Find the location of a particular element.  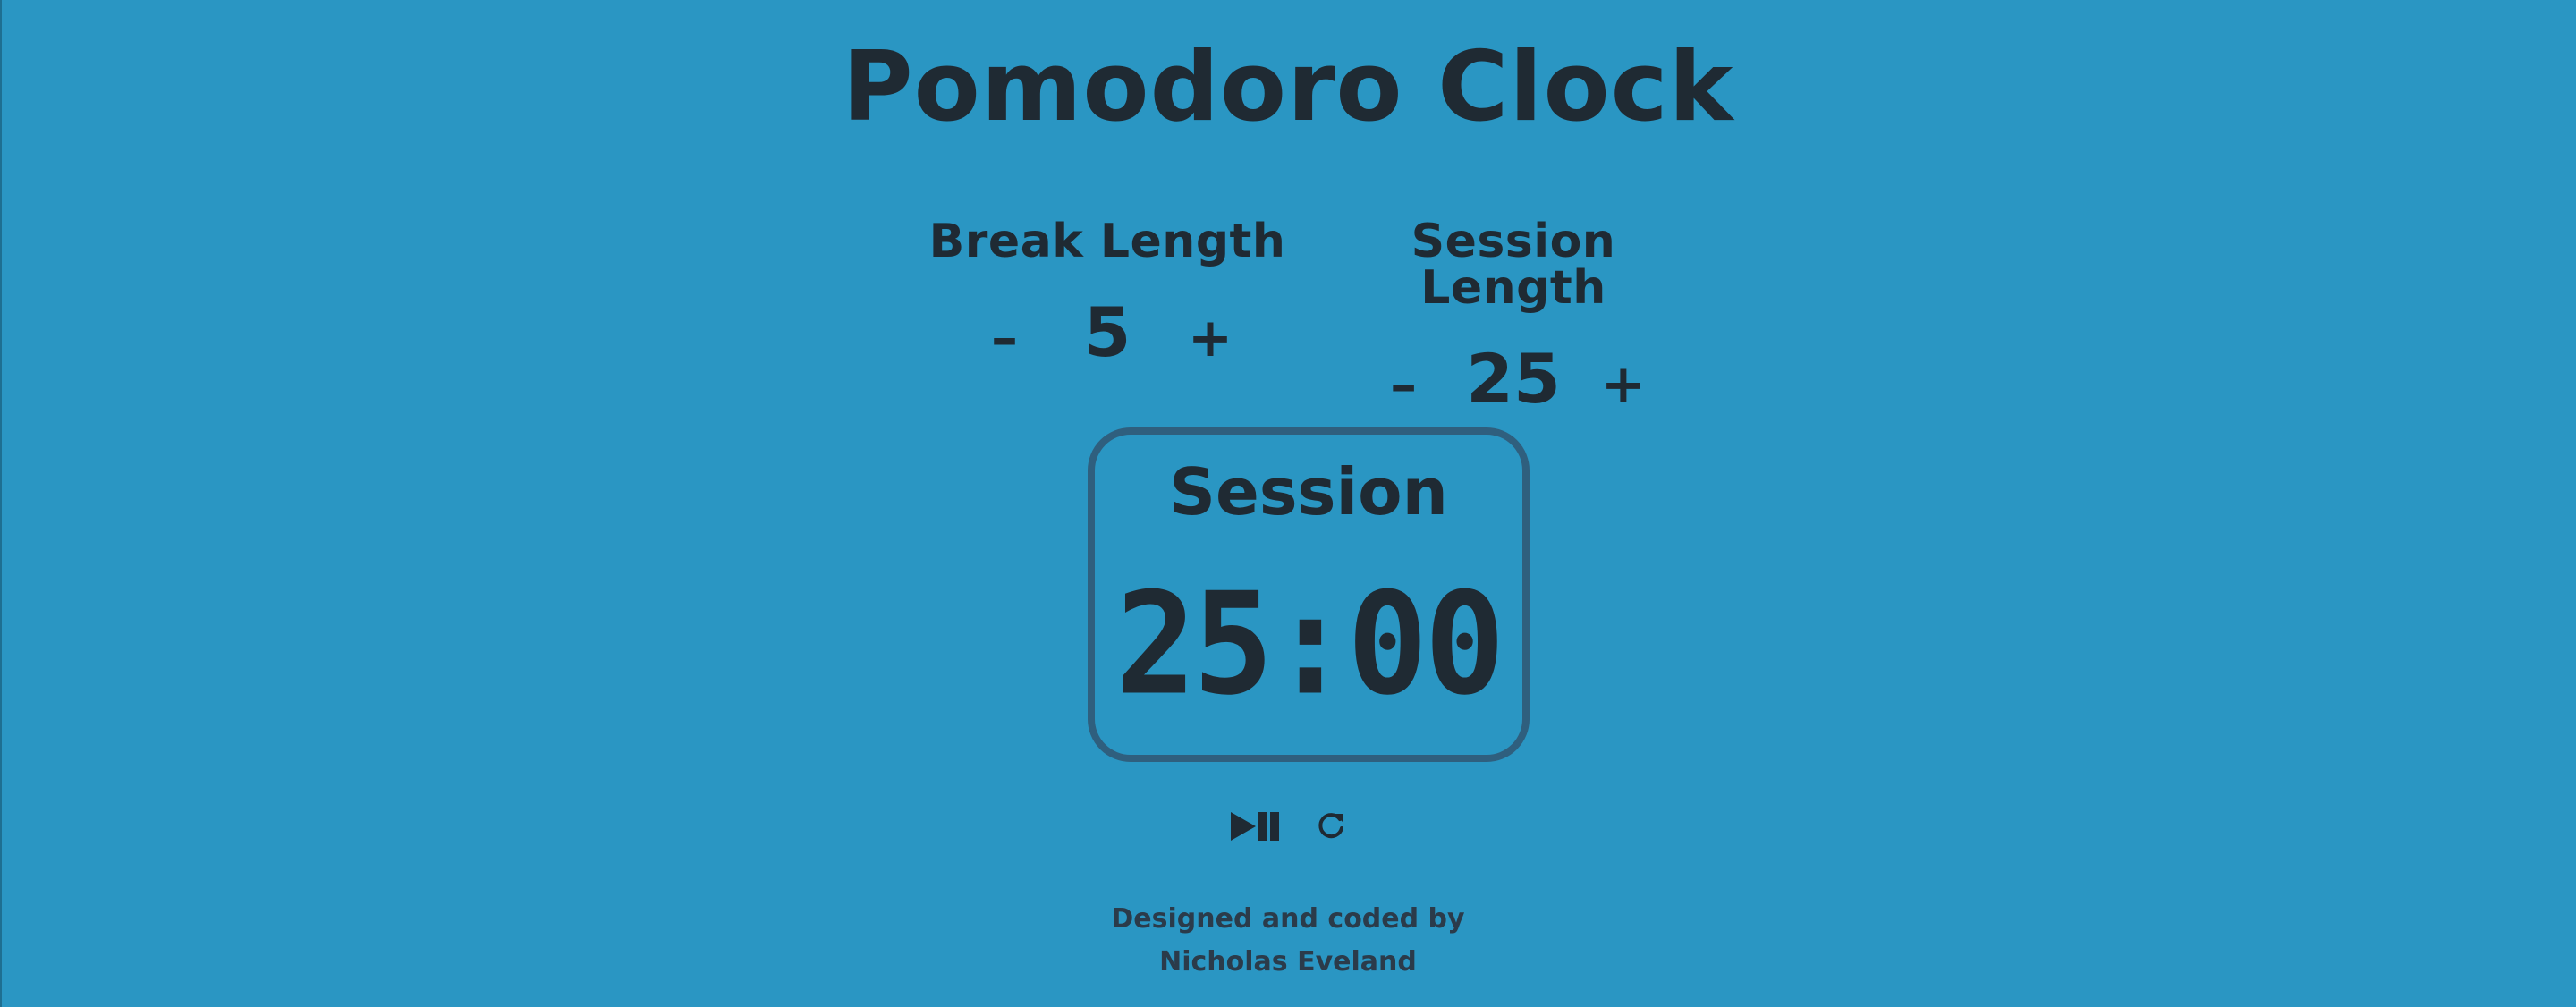

left-edge-divider is located at coordinates (1, 503).